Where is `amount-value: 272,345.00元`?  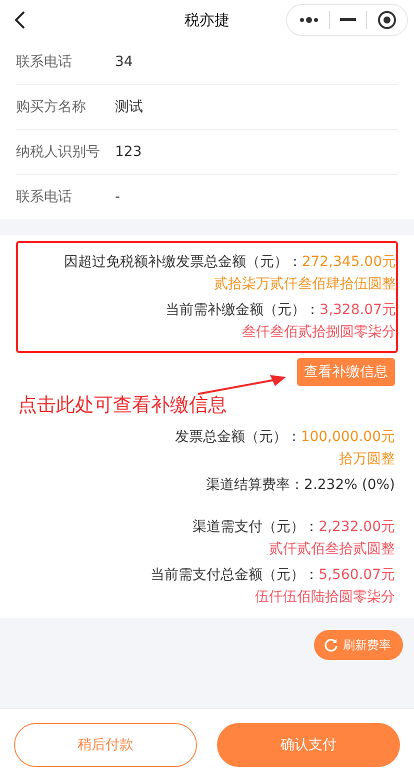
amount-value: 272,345.00元 is located at coordinates (349, 262).